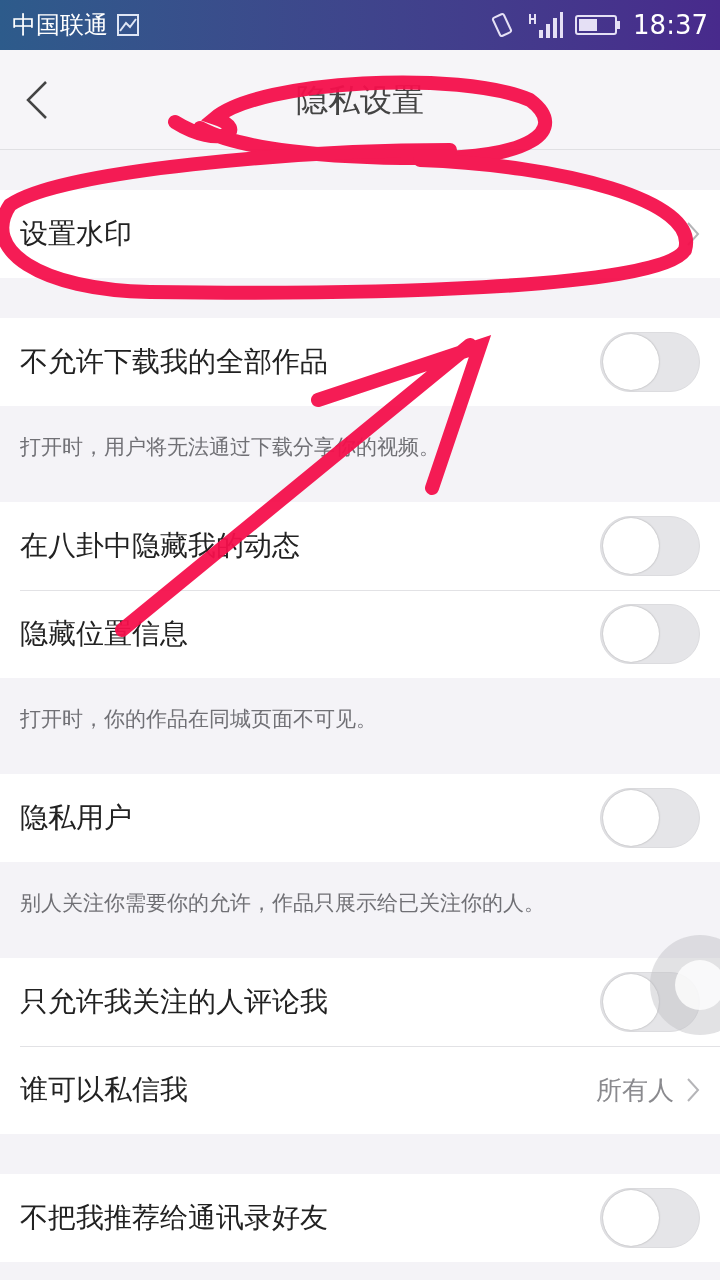 This screenshot has width=720, height=1280. What do you see at coordinates (76, 234) in the screenshot?
I see `row-label: 设置水印` at bounding box center [76, 234].